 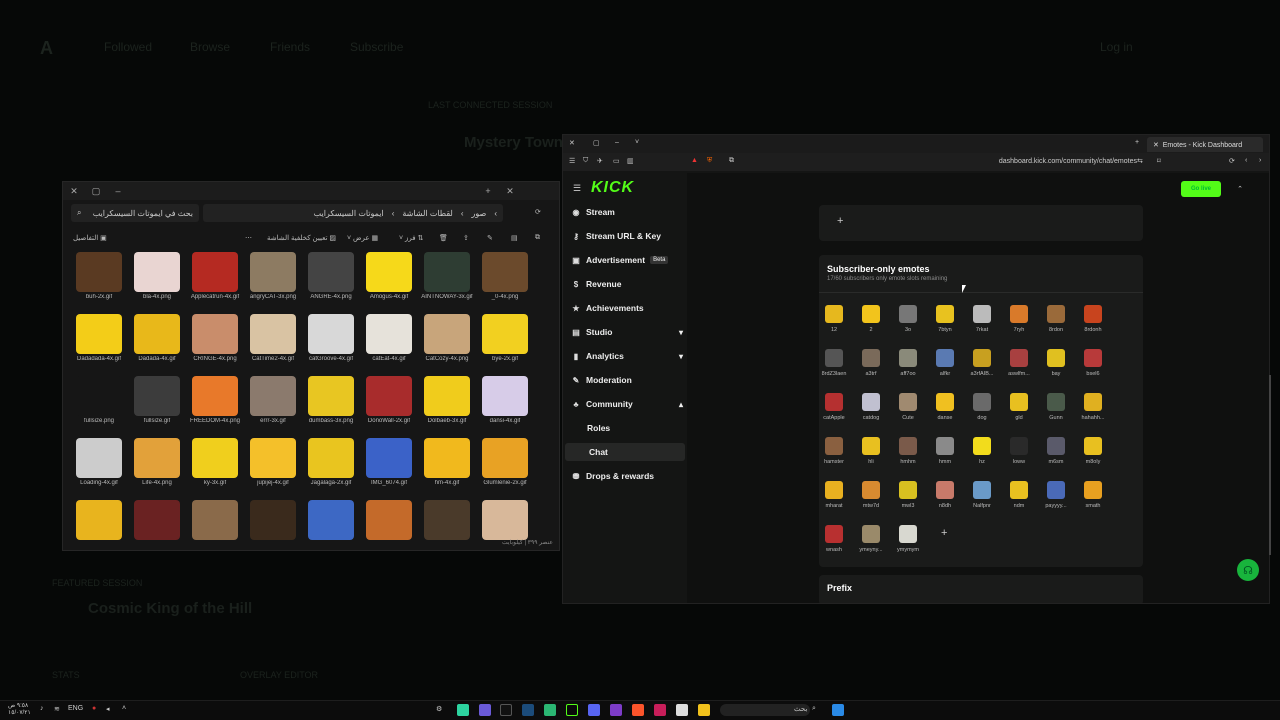 I want to click on tab-close-icon: ✕, so click(x=510, y=191).